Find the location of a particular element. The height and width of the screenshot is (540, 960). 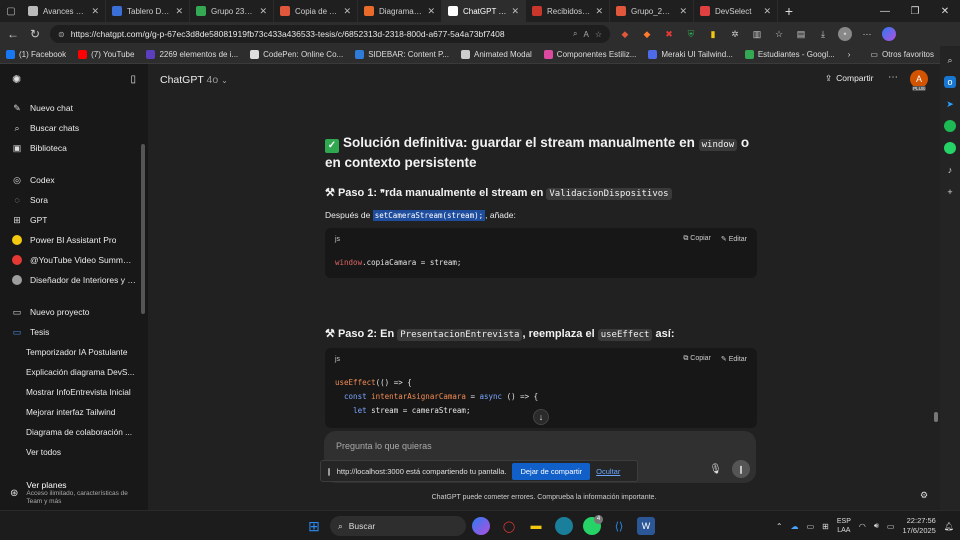

zoom-icon: ⌕ is located at coordinates (575, 34).